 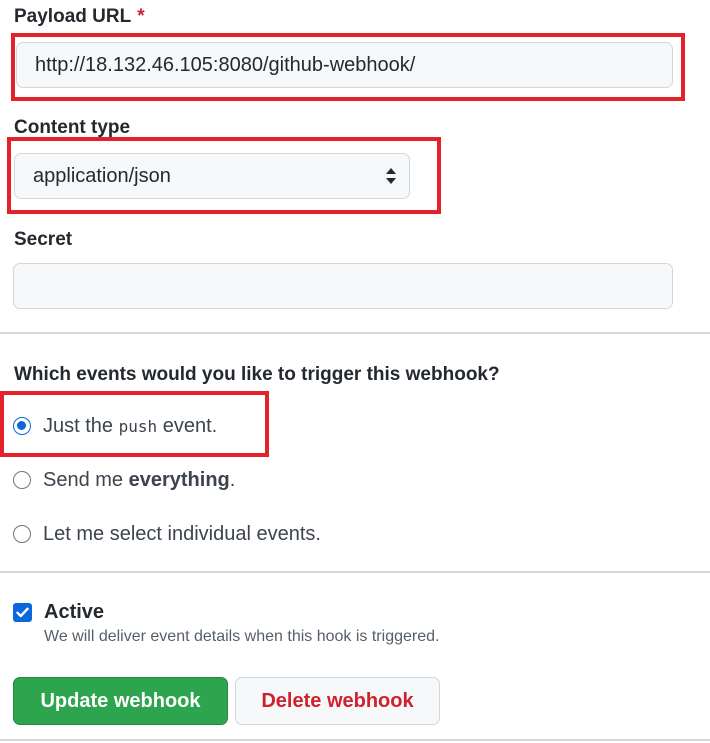 I want to click on active-label: Active, so click(x=74, y=611).